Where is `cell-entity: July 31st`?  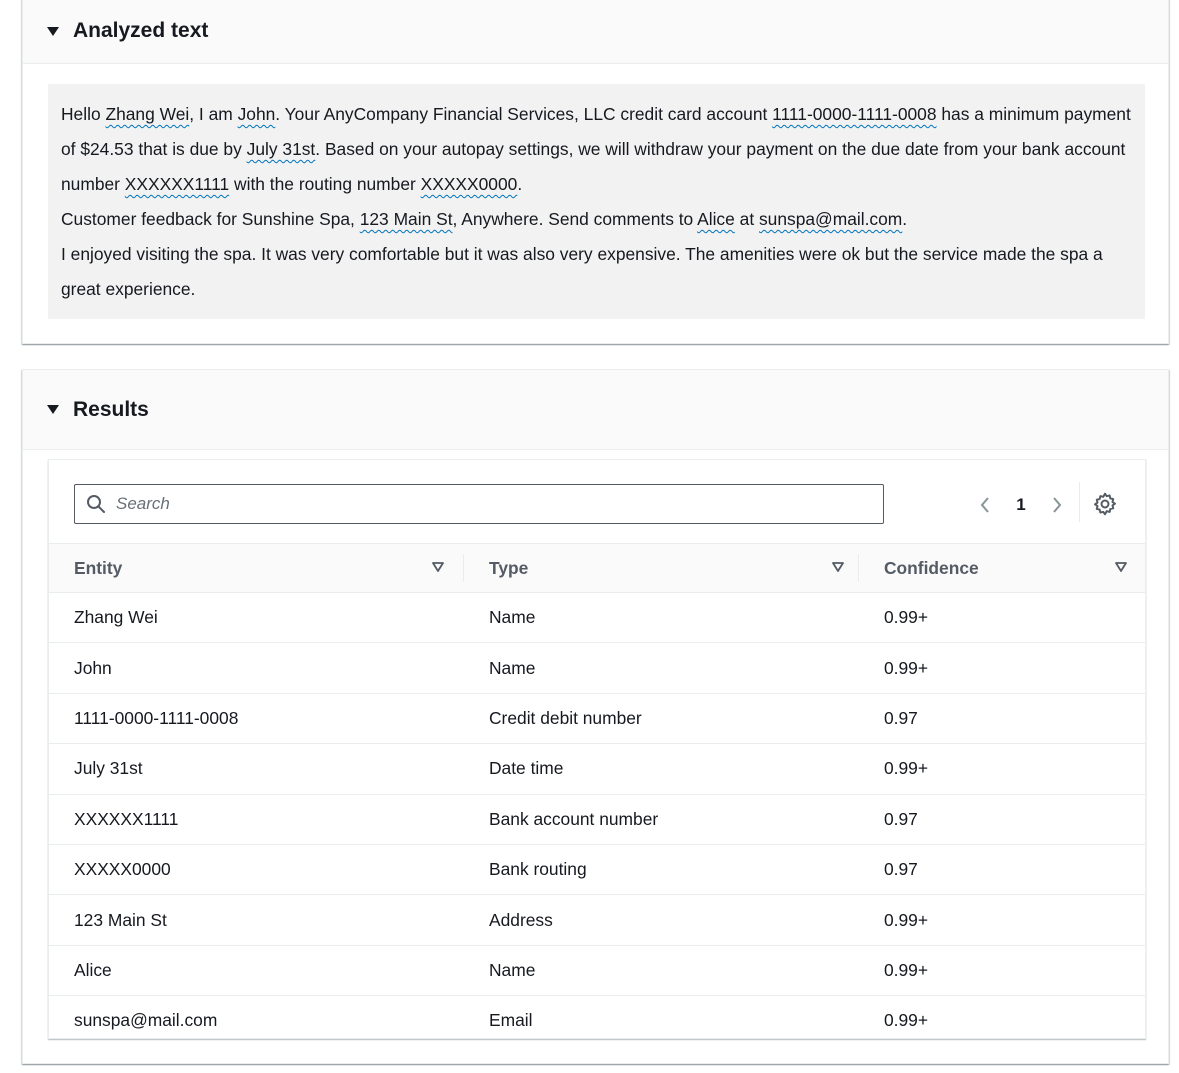
cell-entity: July 31st is located at coordinates (256, 769).